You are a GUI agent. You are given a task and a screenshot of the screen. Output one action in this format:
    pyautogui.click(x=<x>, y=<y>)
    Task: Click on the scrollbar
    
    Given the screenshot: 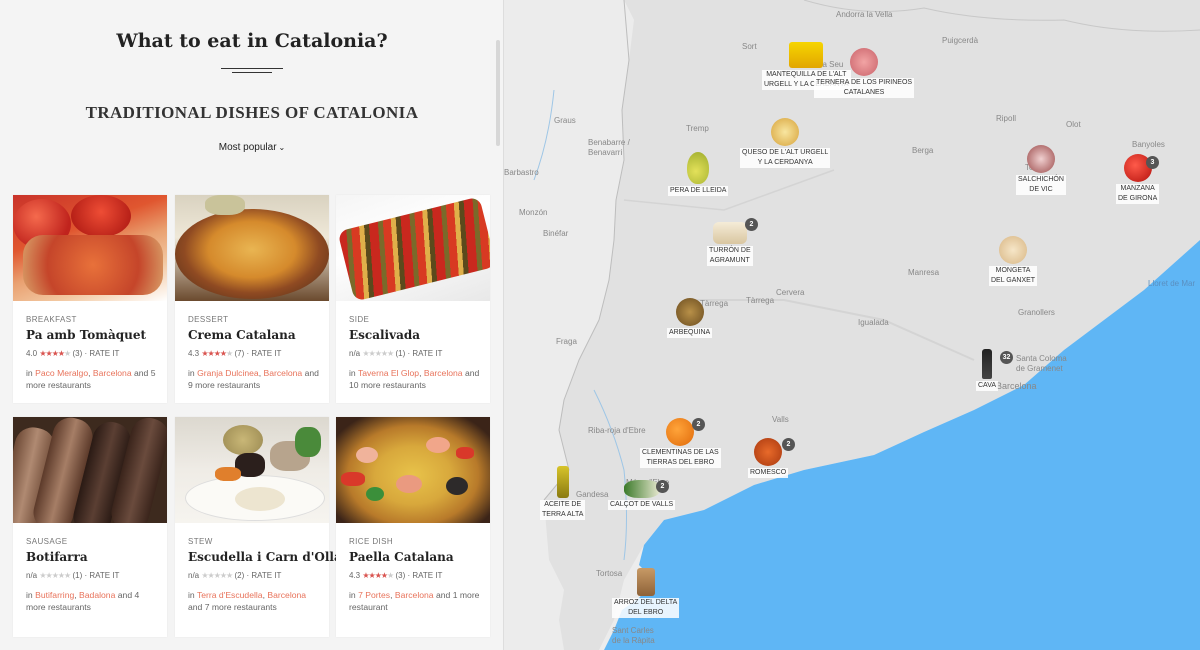 What is the action you would take?
    pyautogui.click(x=498, y=93)
    